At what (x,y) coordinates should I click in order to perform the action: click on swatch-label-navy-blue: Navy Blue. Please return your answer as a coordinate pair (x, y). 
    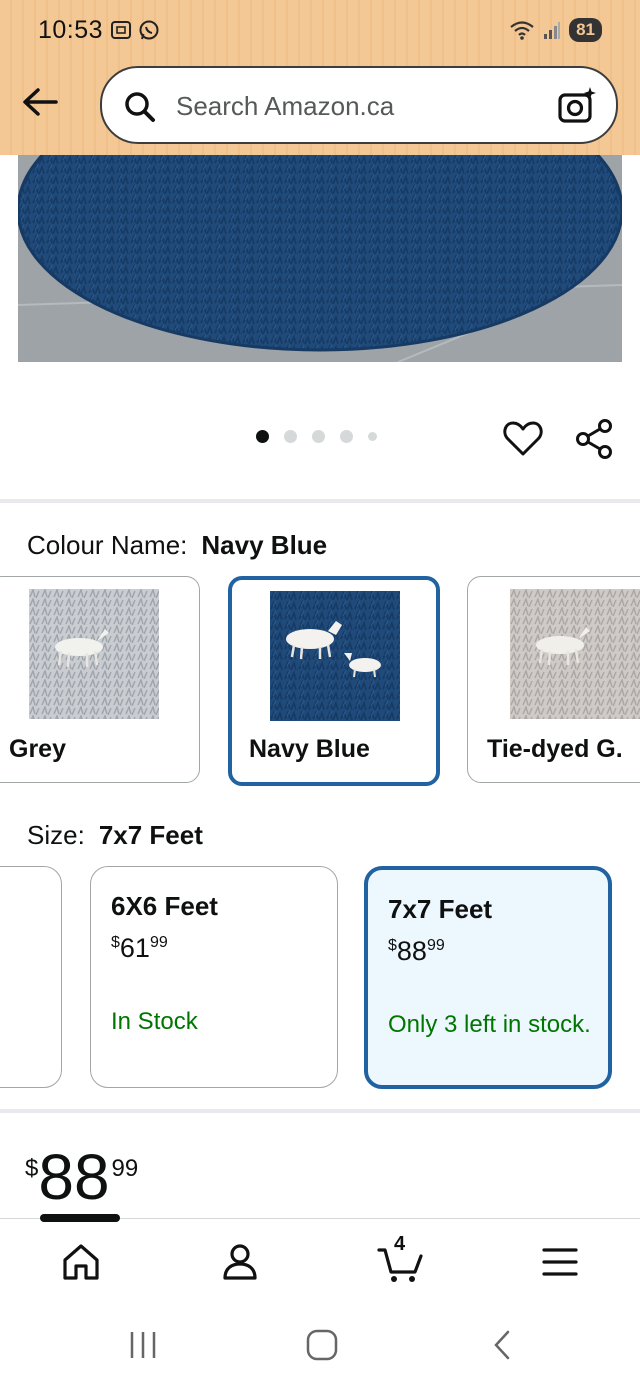
    Looking at the image, I should click on (309, 749).